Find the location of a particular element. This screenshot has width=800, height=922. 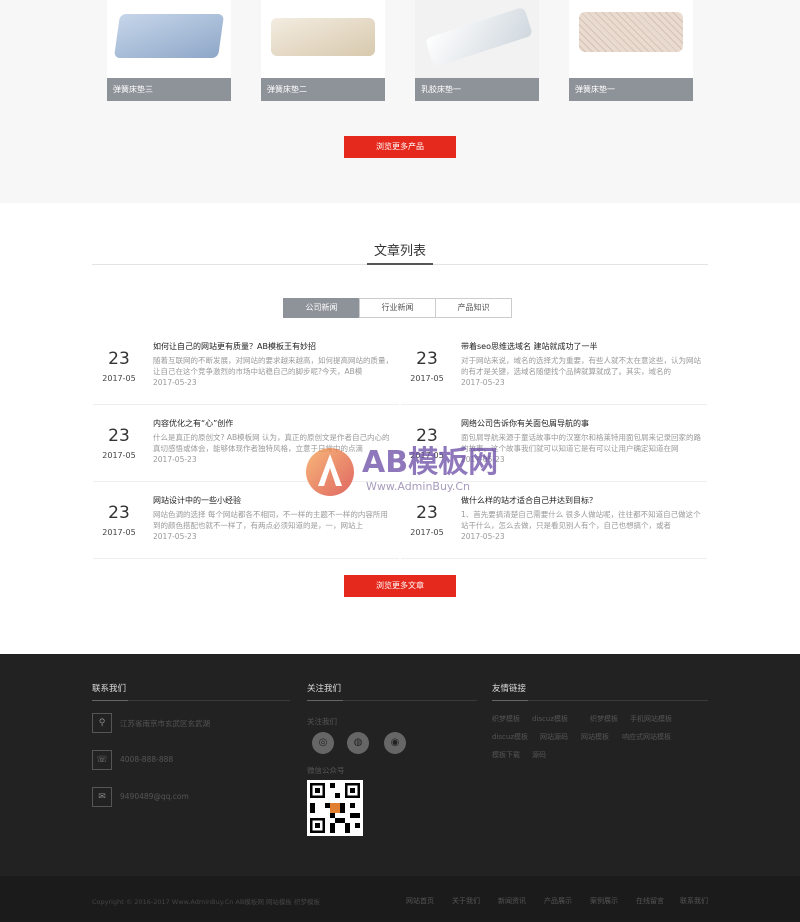

tab-product-knowledge: 产品知识 is located at coordinates (473, 308).